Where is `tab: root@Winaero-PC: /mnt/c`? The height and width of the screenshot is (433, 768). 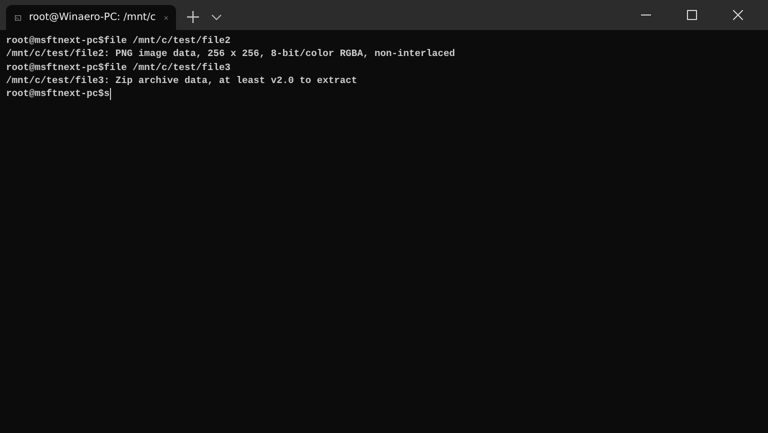 tab: root@Winaero-PC: /mnt/c is located at coordinates (91, 17).